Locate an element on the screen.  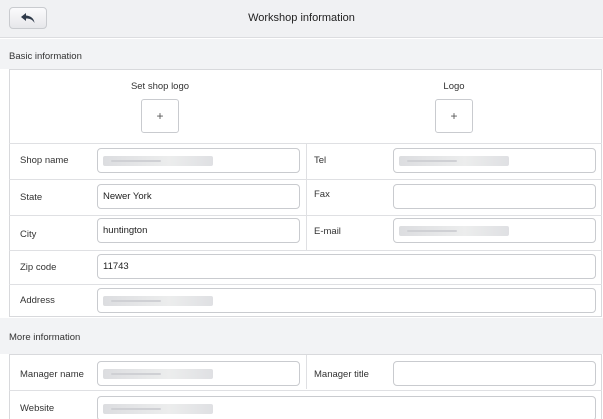
address-field is located at coordinates (346, 300).